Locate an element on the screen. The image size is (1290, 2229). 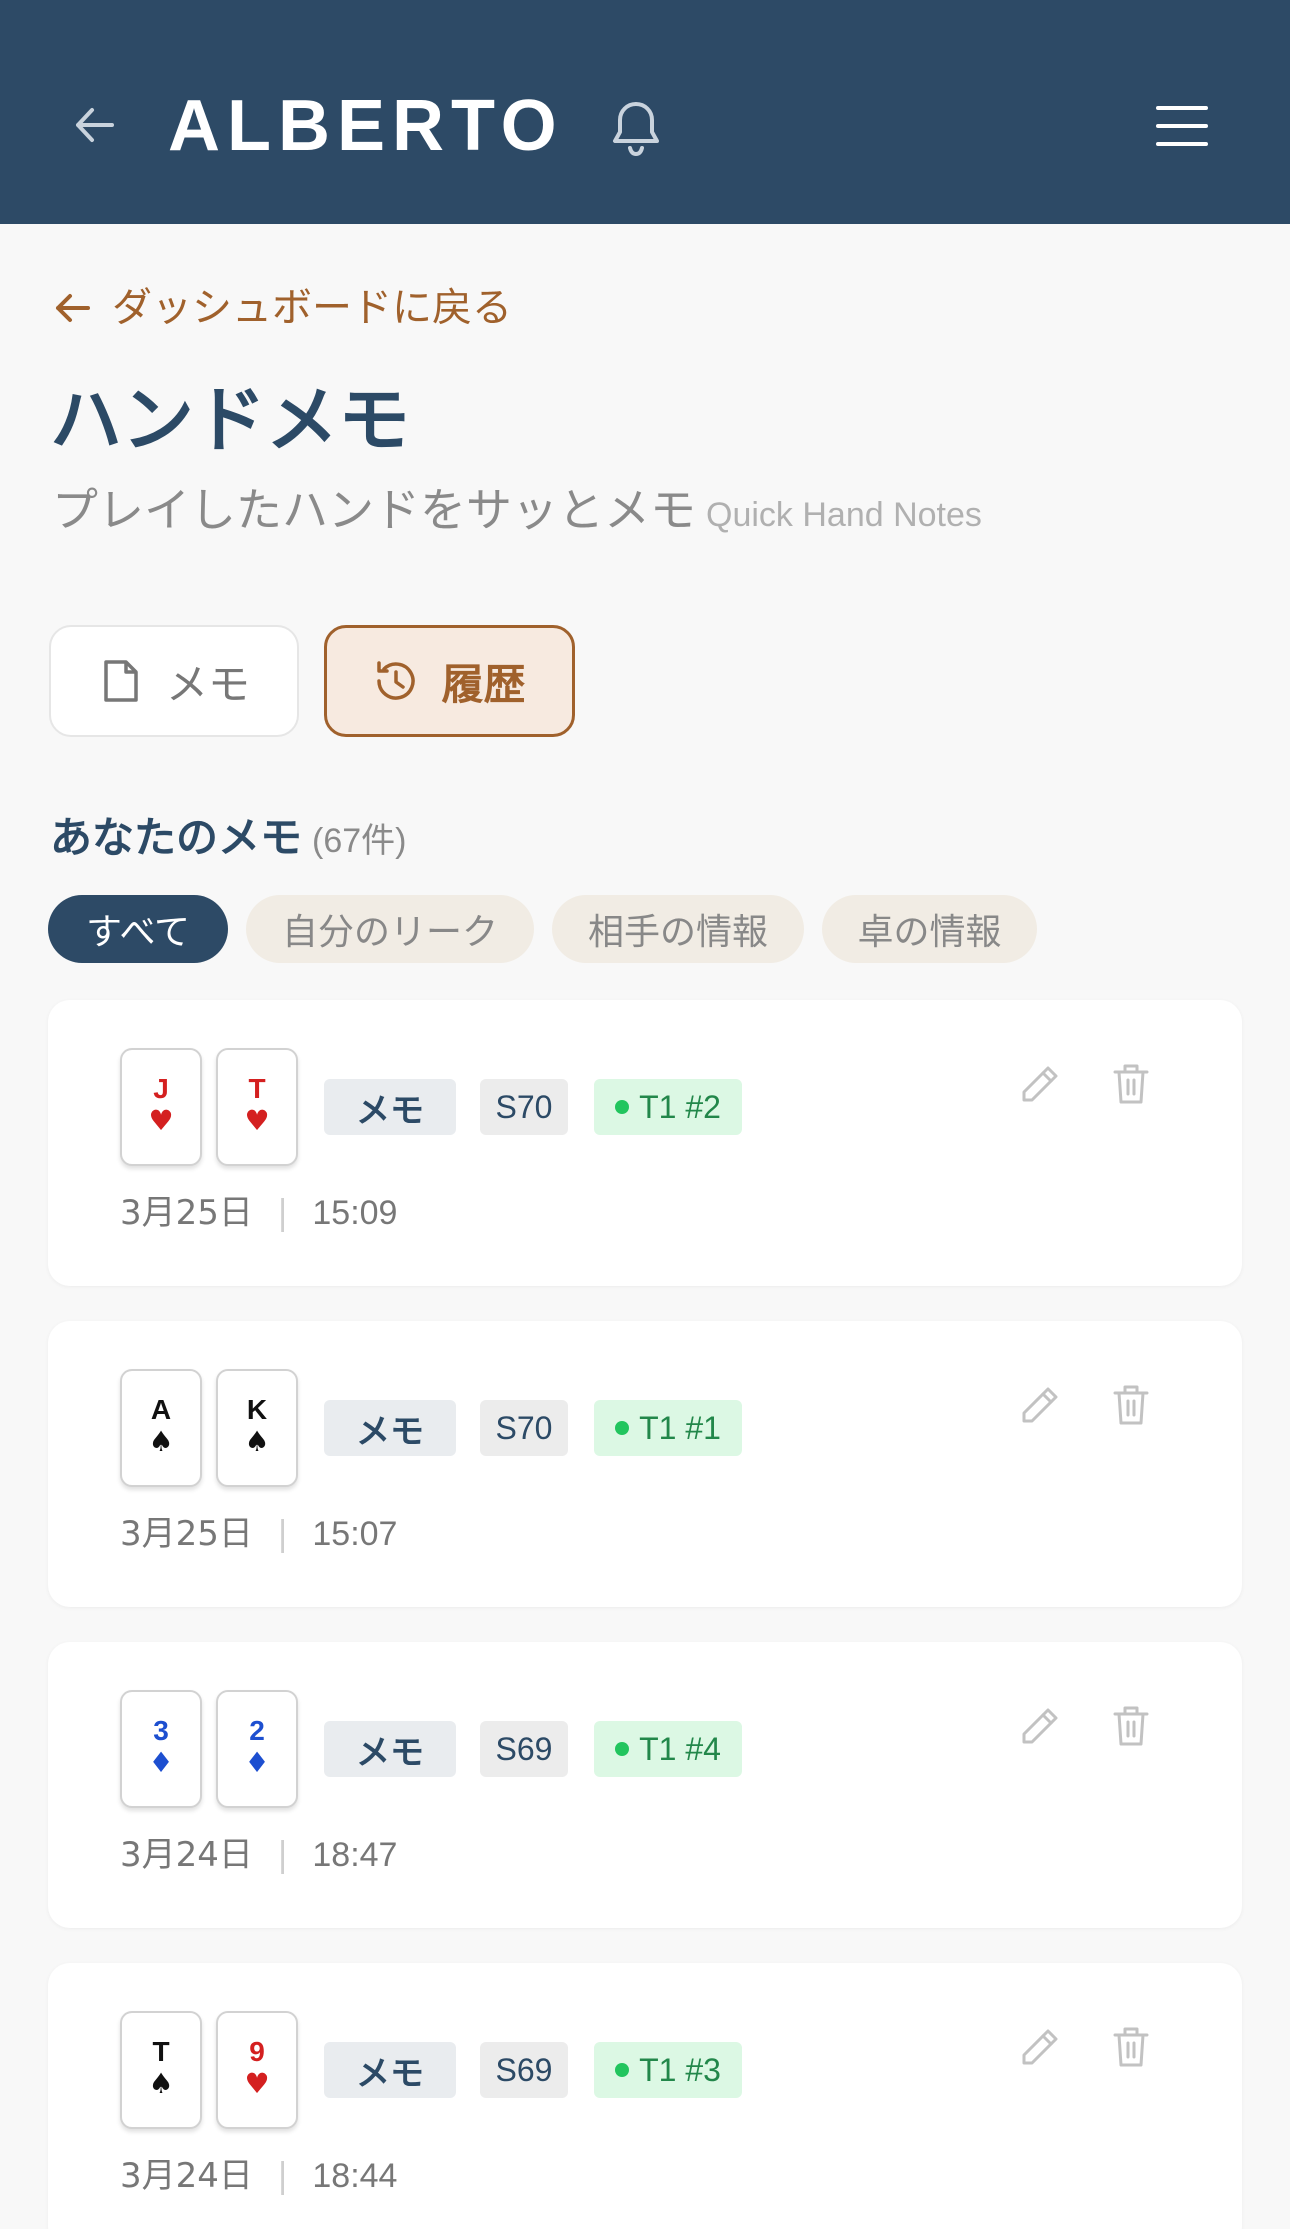
note-time: 18:44 is located at coordinates (355, 2176).